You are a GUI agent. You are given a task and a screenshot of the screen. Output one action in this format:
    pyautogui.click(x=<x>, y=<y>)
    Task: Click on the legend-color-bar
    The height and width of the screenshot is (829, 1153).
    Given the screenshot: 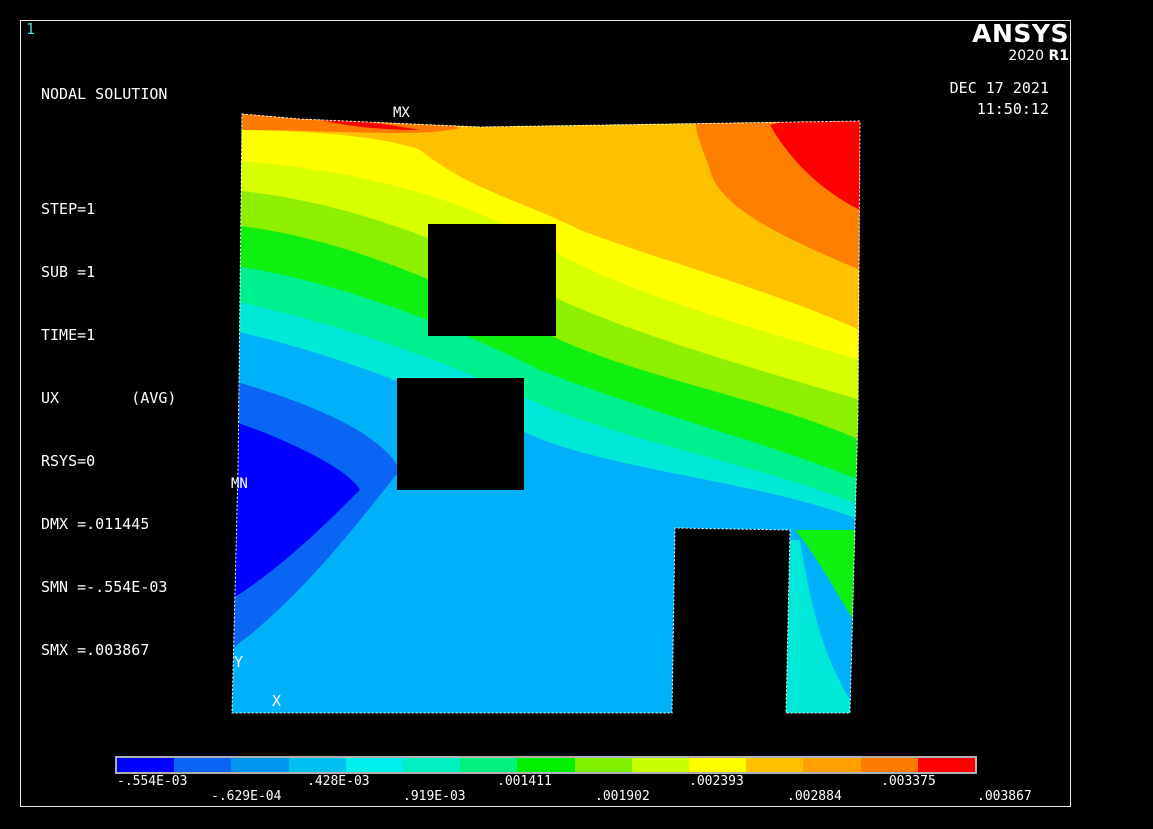 What is the action you would take?
    pyautogui.click(x=546, y=765)
    